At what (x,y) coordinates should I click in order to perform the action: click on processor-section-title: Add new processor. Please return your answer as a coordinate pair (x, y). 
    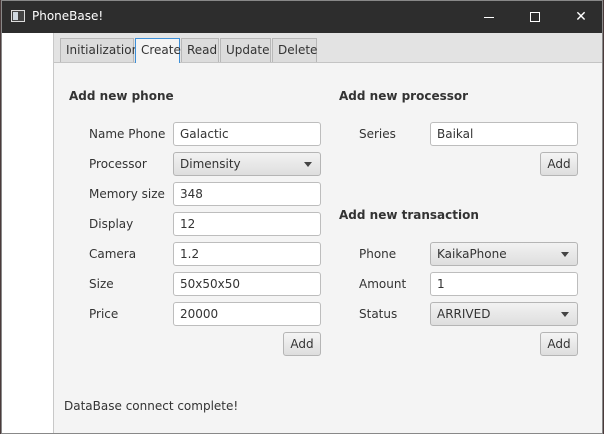
    Looking at the image, I should click on (404, 96).